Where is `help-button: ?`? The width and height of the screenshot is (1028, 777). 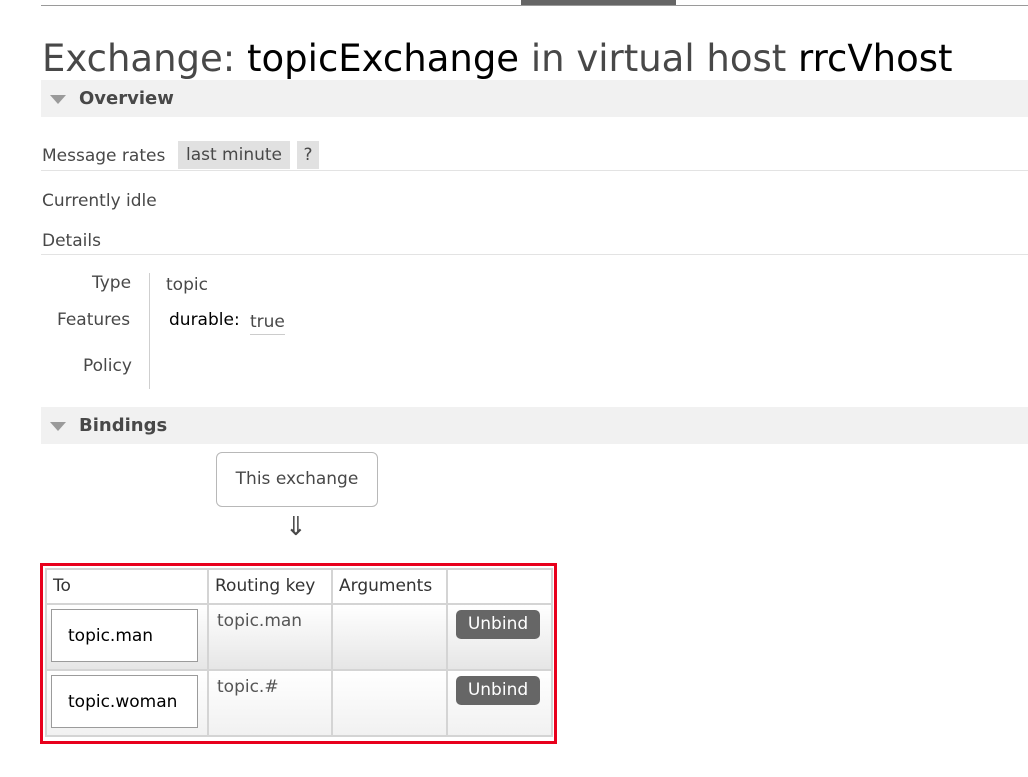
help-button: ? is located at coordinates (308, 155).